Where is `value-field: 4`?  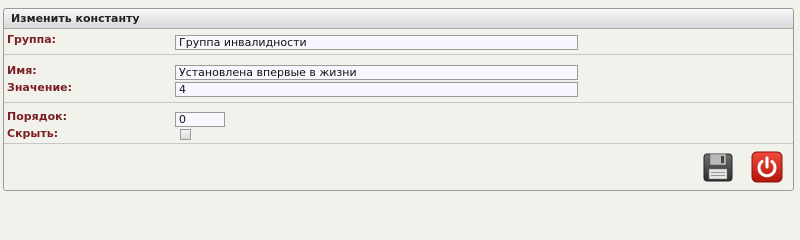 value-field: 4 is located at coordinates (376, 89).